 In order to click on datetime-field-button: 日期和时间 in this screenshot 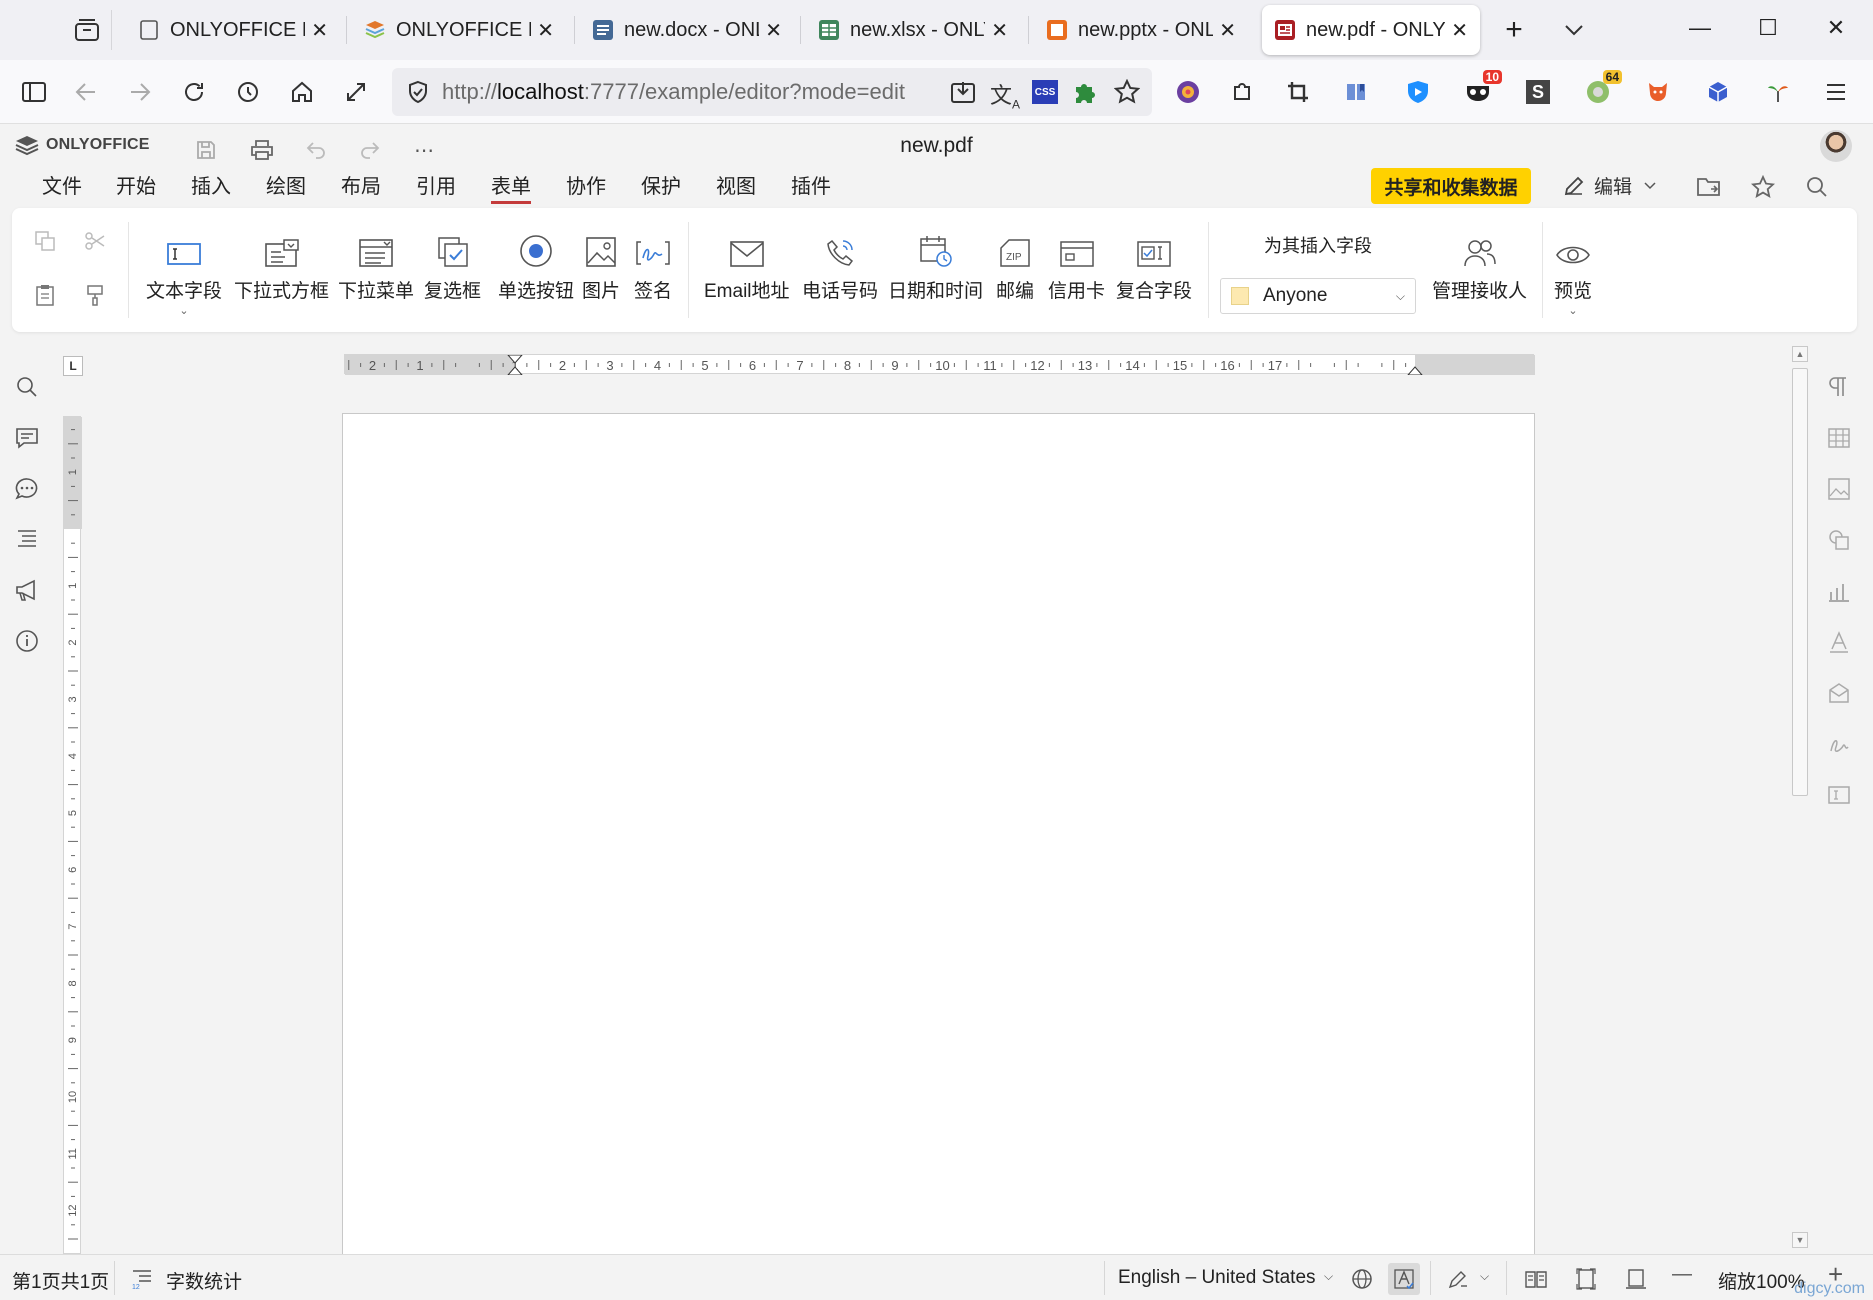, I will do `click(935, 267)`.